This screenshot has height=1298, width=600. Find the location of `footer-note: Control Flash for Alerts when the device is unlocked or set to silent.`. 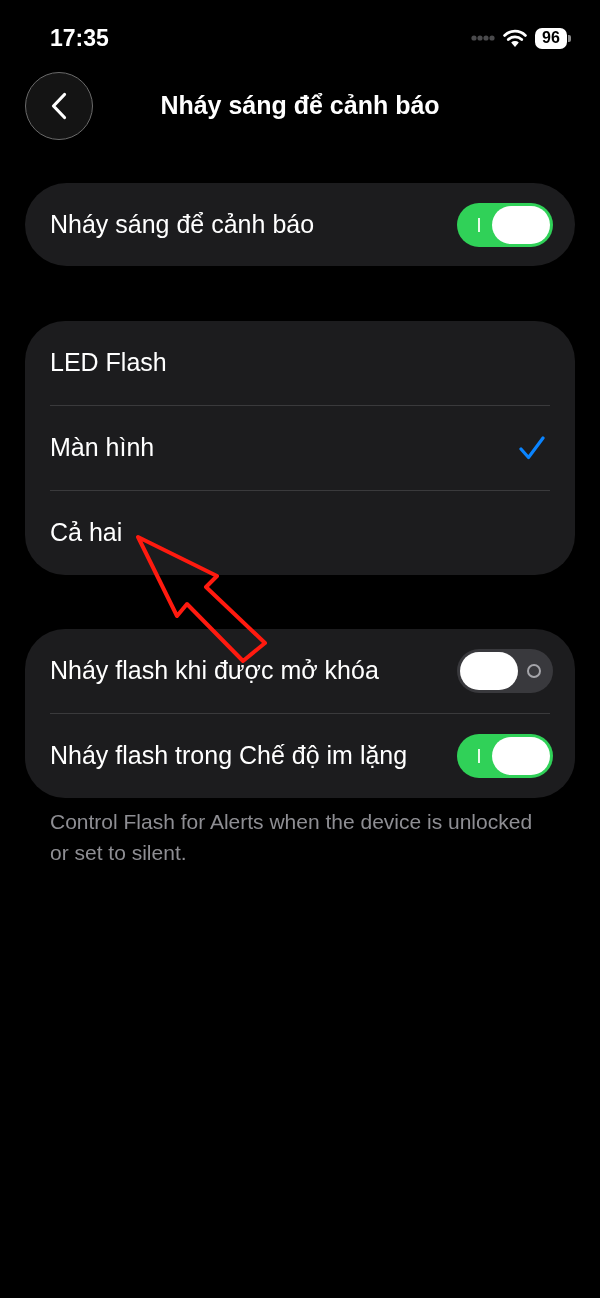

footer-note: Control Flash for Alerts when the device is unlocked or set to silent. is located at coordinates (291, 837).